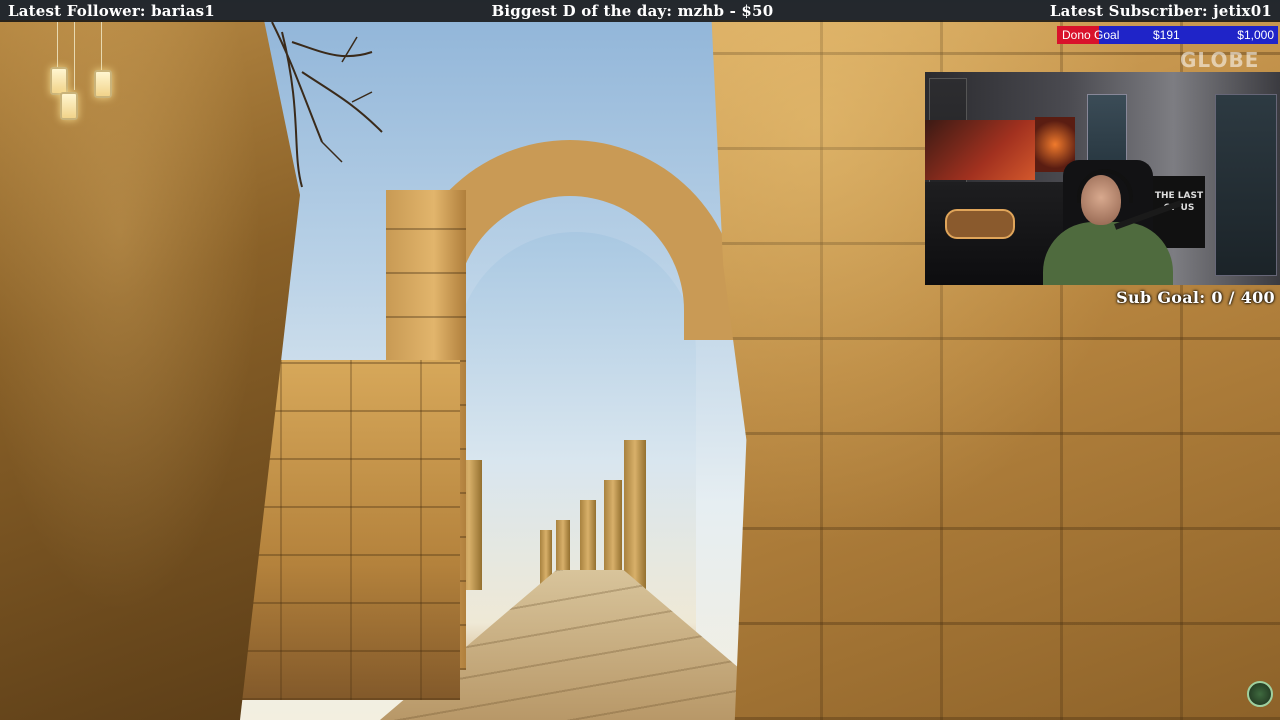 The image size is (1280, 720). Describe the element at coordinates (980, 224) in the screenshot. I see `neon-sign` at that location.